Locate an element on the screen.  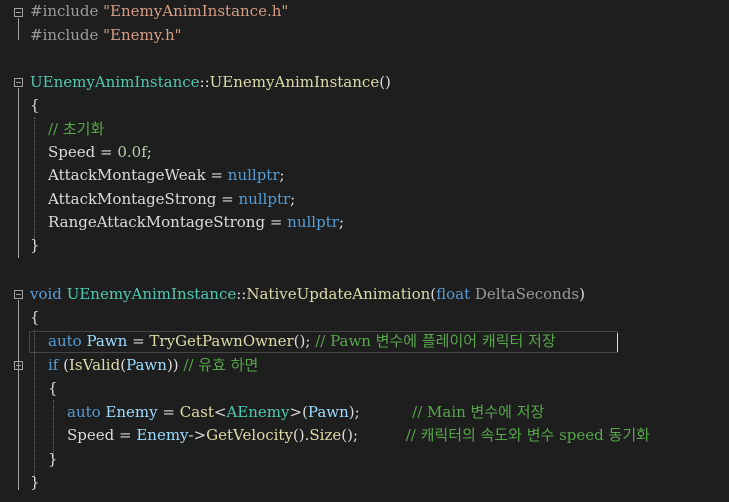
fold-toggle-native-update is located at coordinates (18, 294).